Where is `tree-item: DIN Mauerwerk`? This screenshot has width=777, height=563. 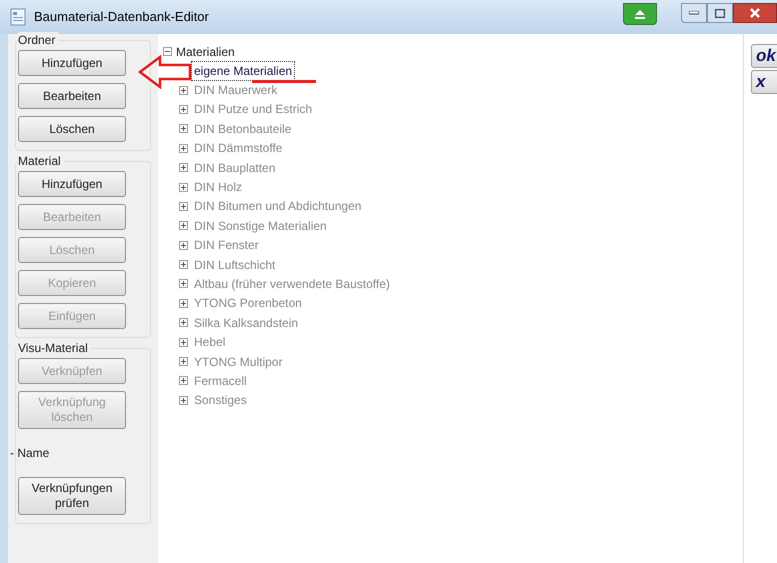 tree-item: DIN Mauerwerk is located at coordinates (235, 90).